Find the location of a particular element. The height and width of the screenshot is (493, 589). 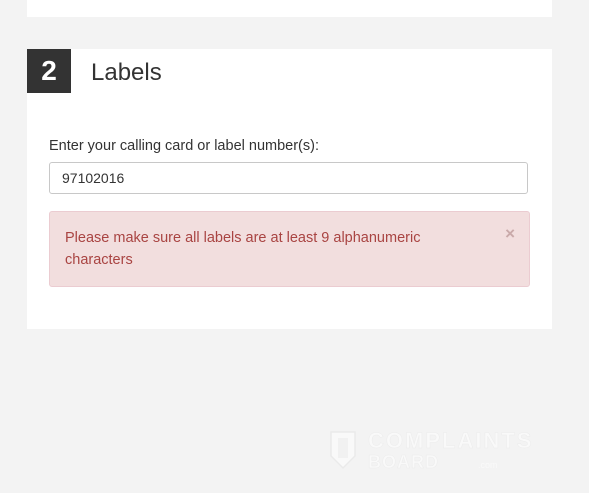

close-icon: × is located at coordinates (510, 234).